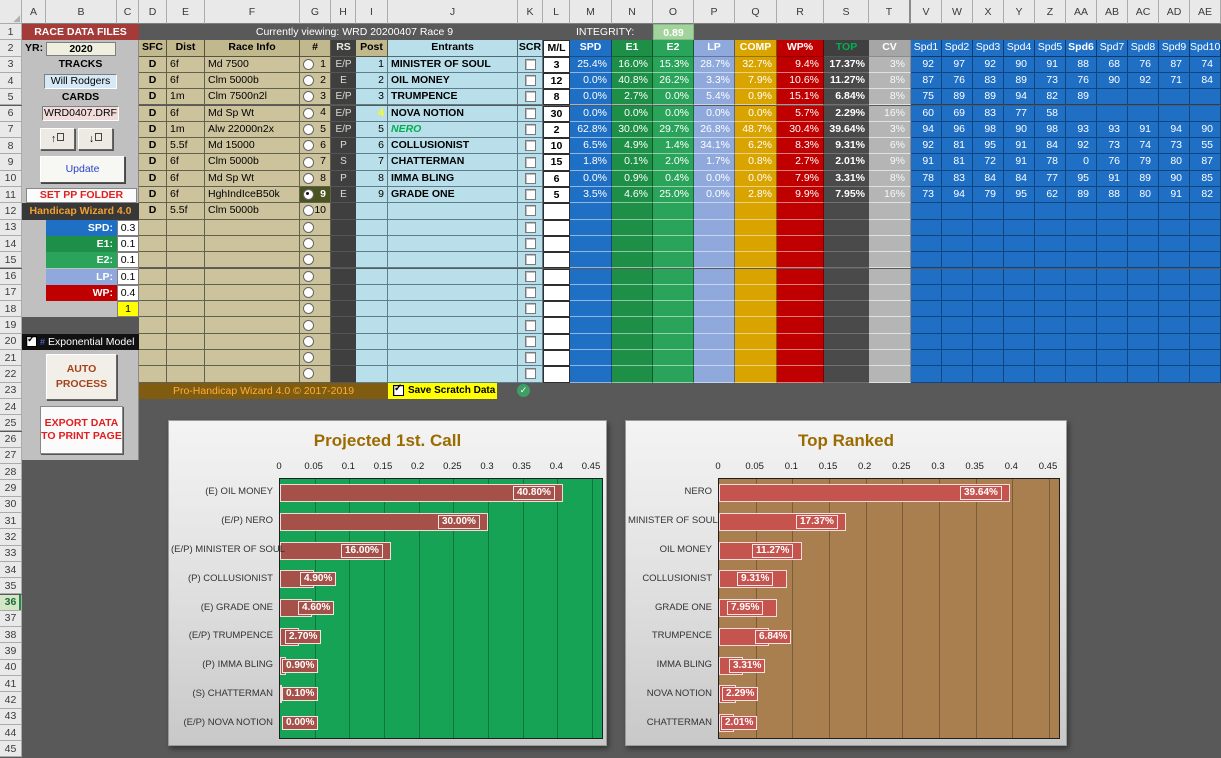 The image size is (1221, 758). What do you see at coordinates (1050, 358) in the screenshot?
I see `cell-spd5` at bounding box center [1050, 358].